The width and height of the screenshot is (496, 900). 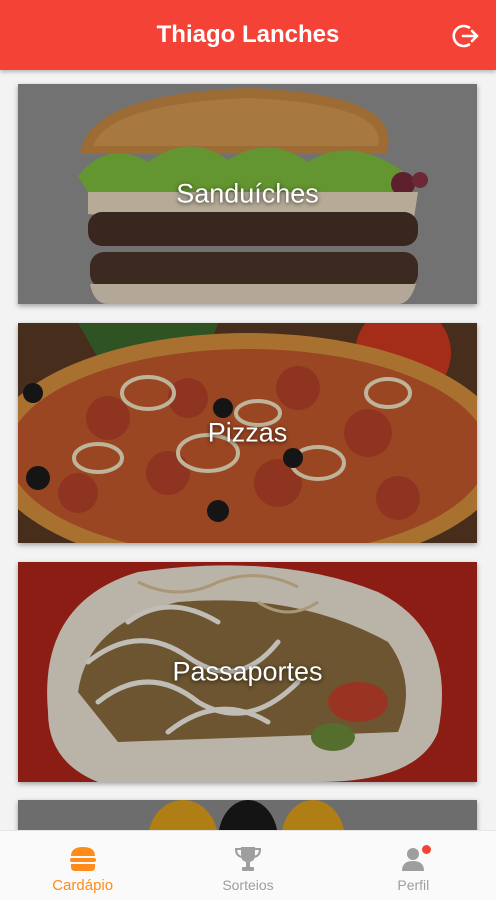 I want to click on nav-label: Sorteios, so click(x=248, y=885).